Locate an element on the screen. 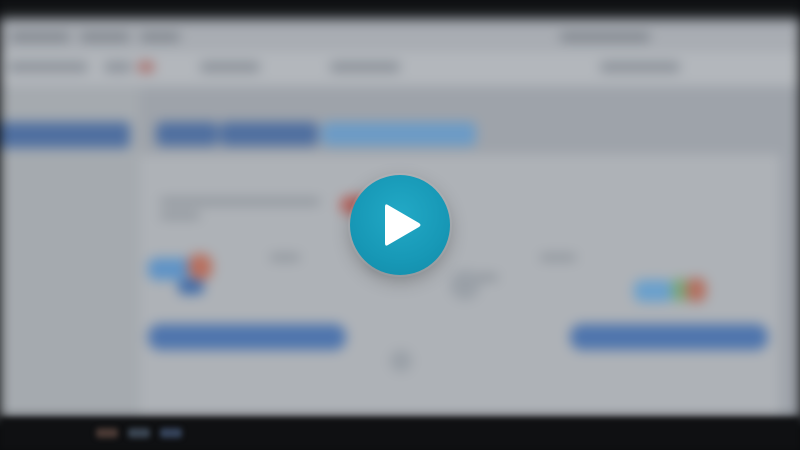 The image size is (800, 450). blurred-left-tab is located at coordinates (65, 135).